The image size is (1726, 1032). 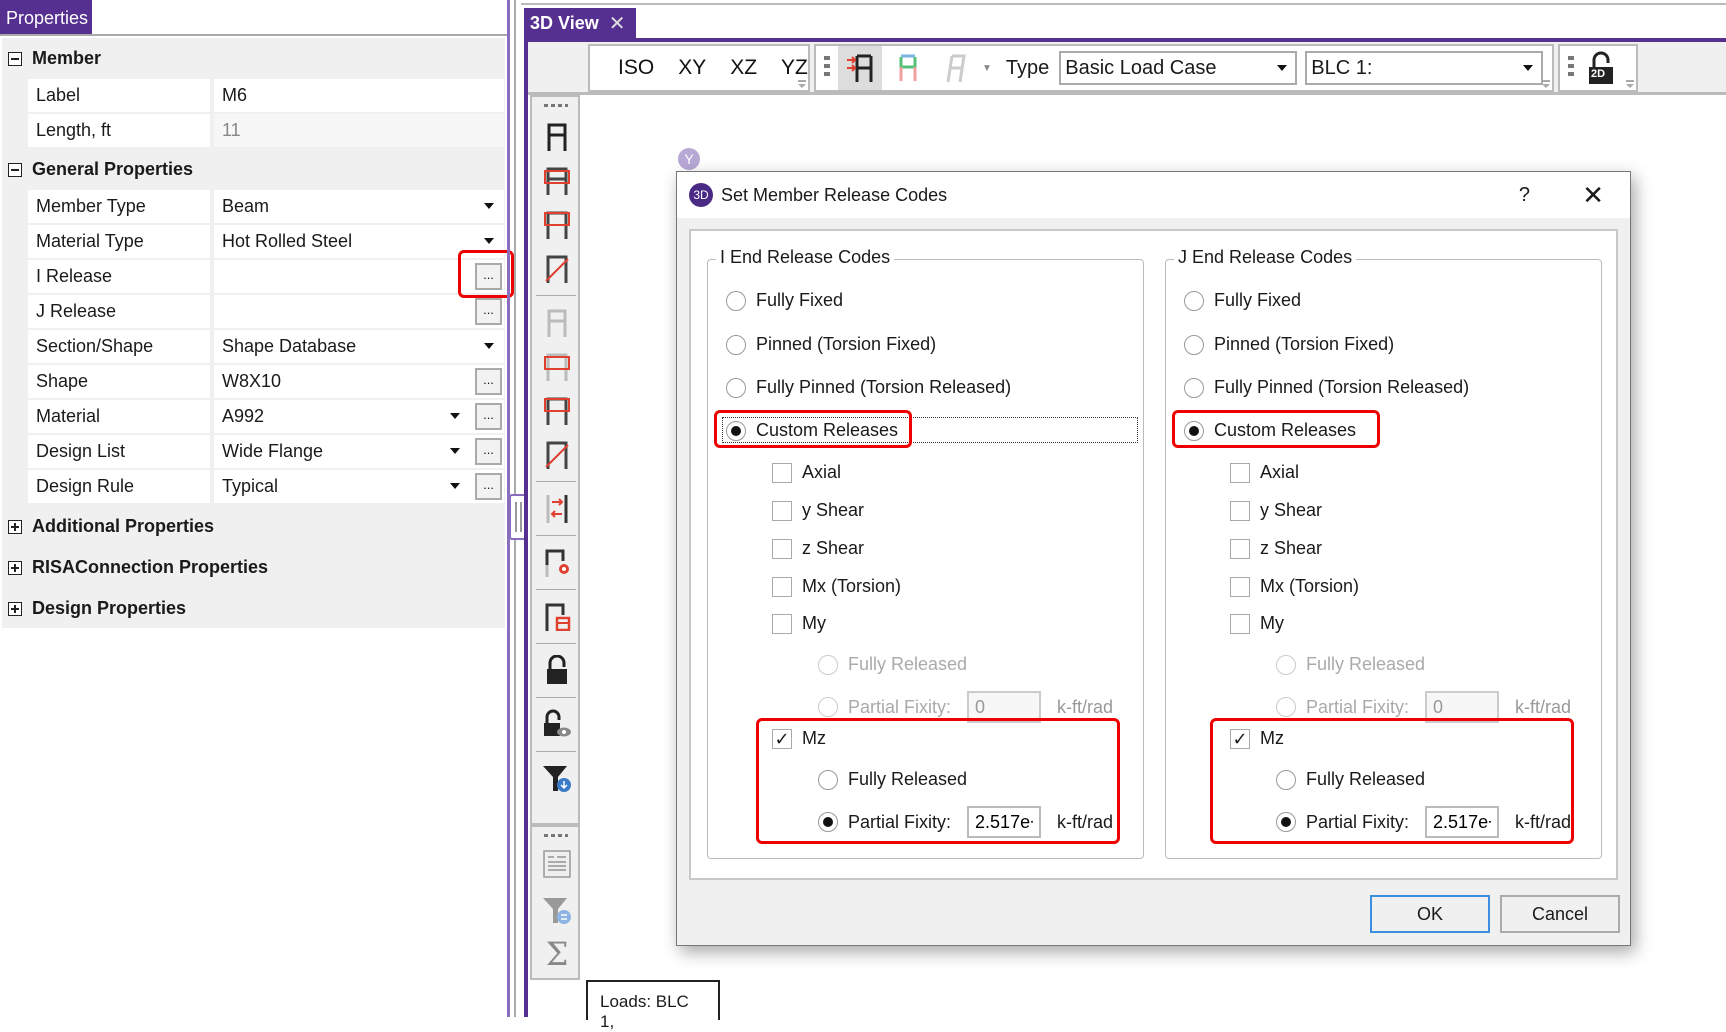 I want to click on member-release-pinned-icon, so click(x=557, y=224).